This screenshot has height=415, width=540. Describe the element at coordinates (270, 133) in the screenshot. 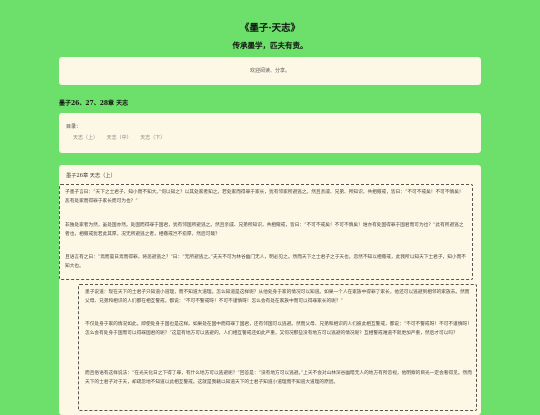

I see `table-of-contents: 目录： 天志（上） 天志（中） 天志（下）` at that location.